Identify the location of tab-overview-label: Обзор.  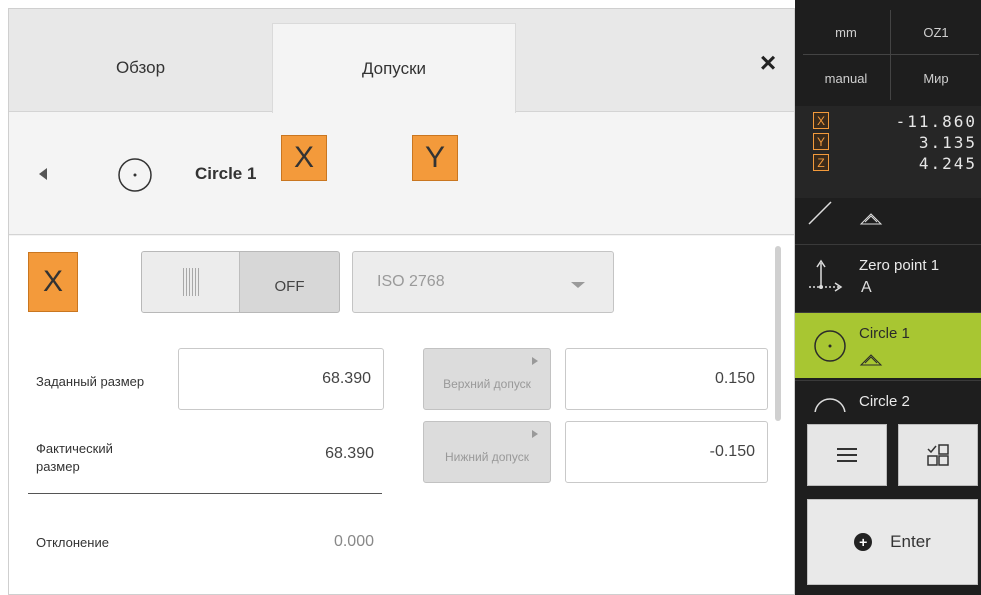
(140, 67).